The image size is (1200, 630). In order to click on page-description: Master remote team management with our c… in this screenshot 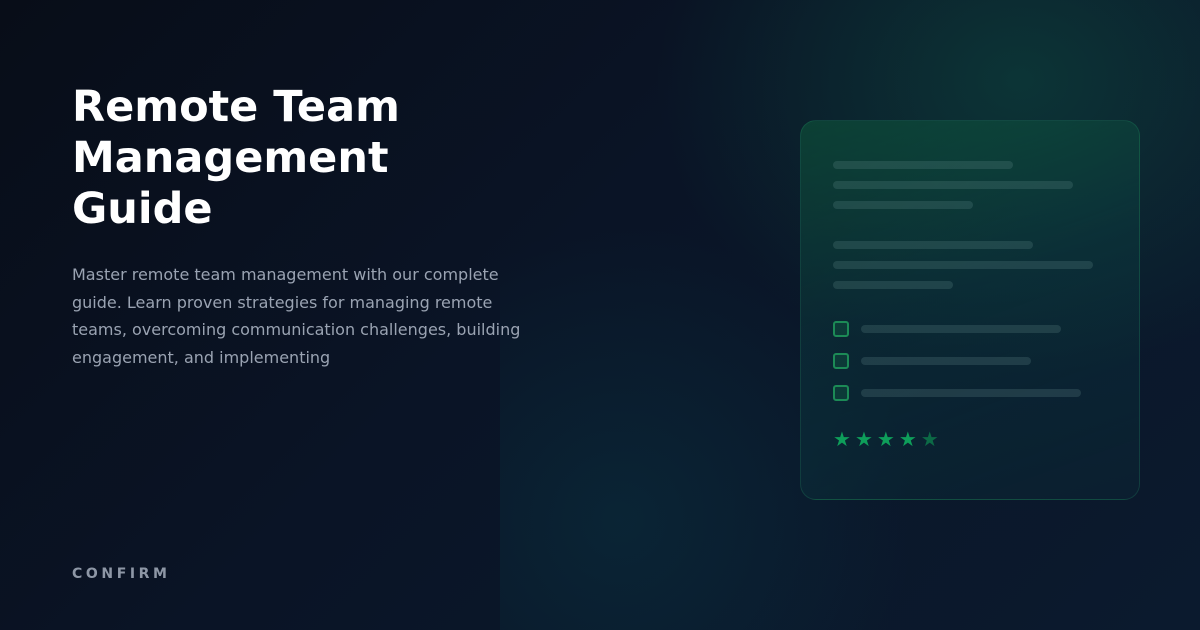, I will do `click(296, 316)`.